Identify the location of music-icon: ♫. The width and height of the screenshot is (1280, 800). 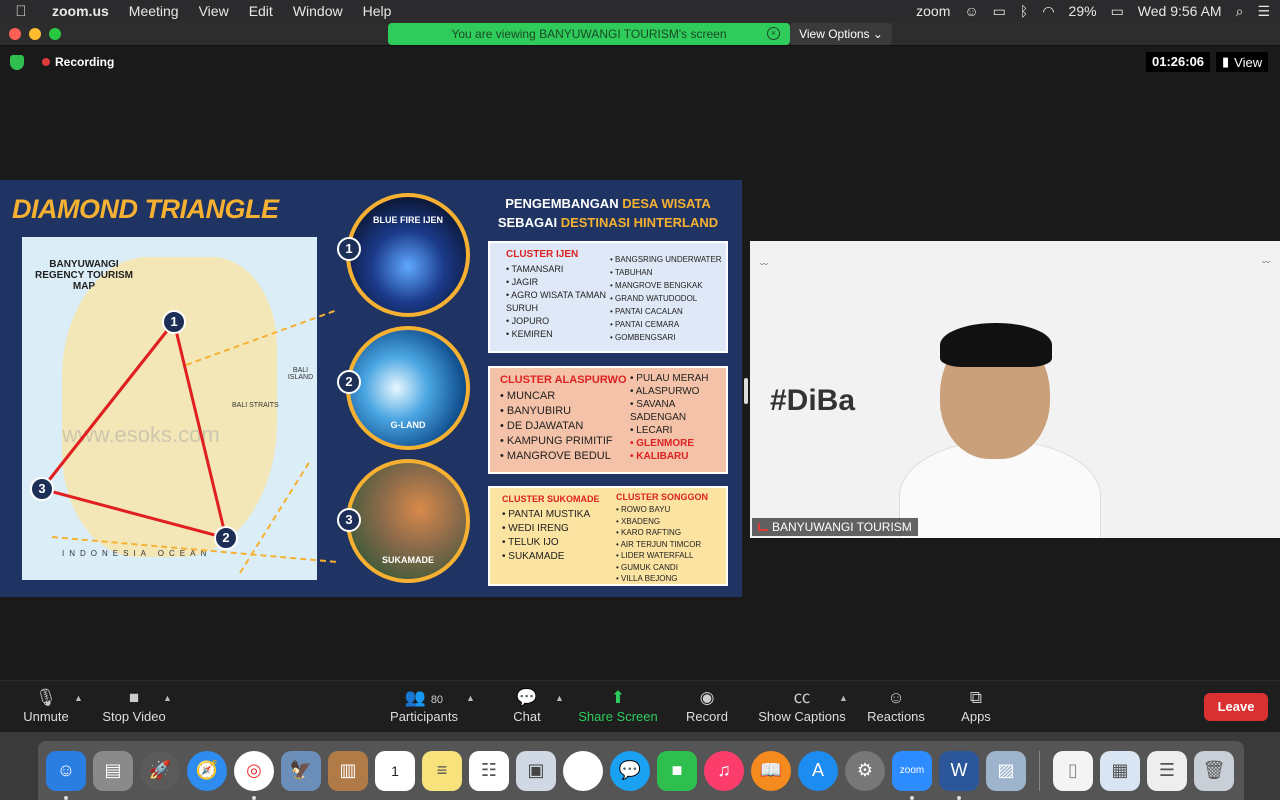
(724, 770).